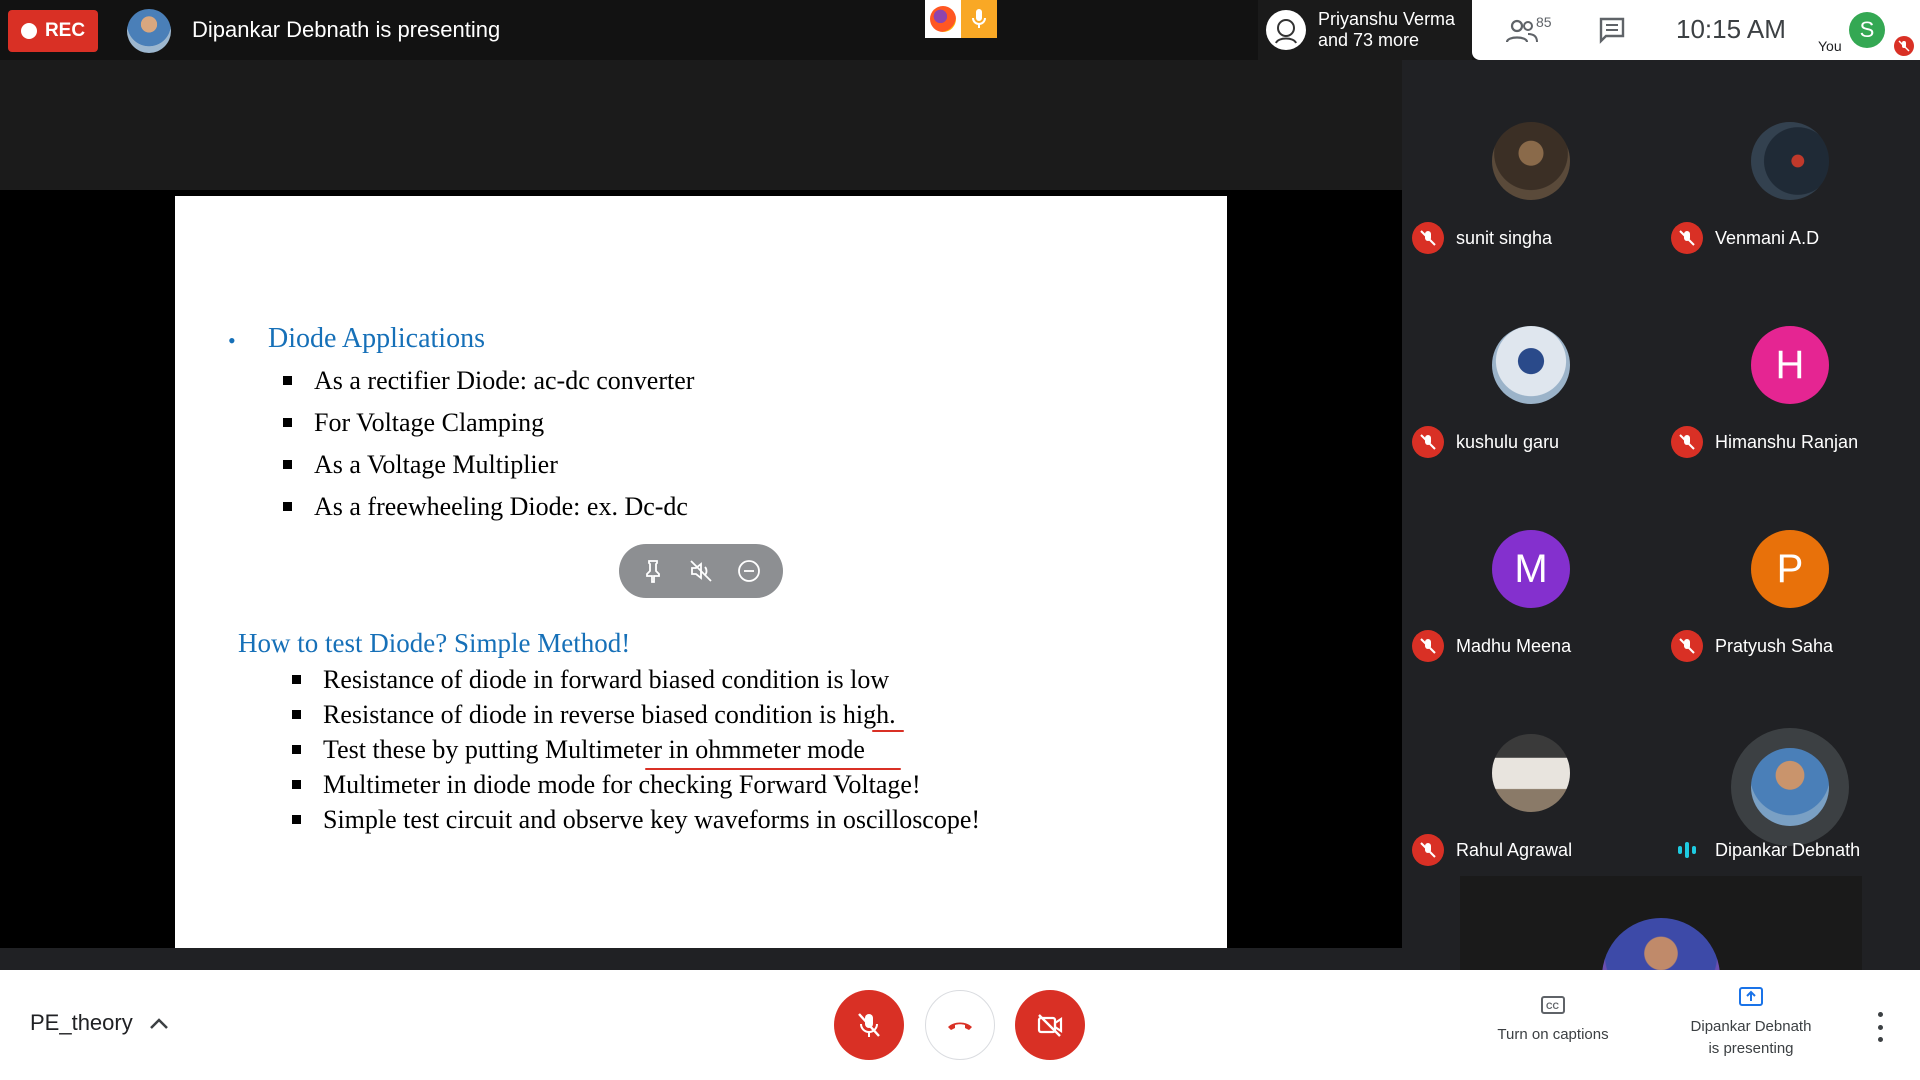 This screenshot has height=1080, width=1920. Describe the element at coordinates (149, 31) in the screenshot. I see `presenter-avatar` at that location.